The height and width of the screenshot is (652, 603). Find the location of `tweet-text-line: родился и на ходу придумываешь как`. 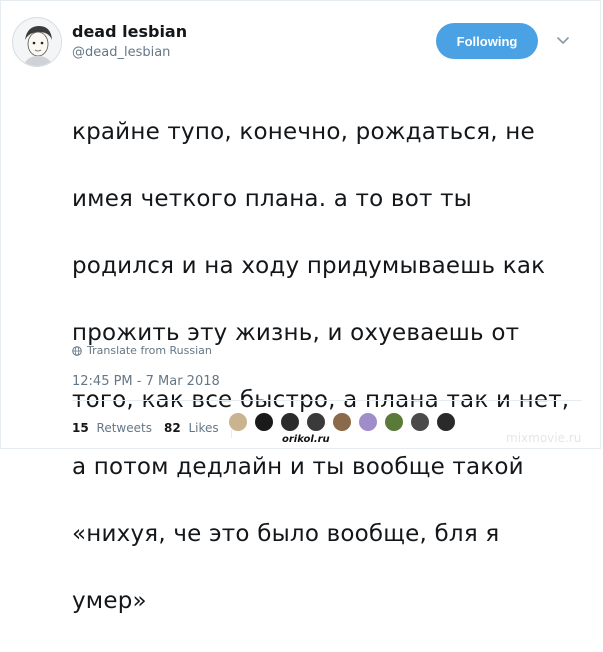

tweet-text-line: родился и на ходу придумываешь как is located at coordinates (309, 265).